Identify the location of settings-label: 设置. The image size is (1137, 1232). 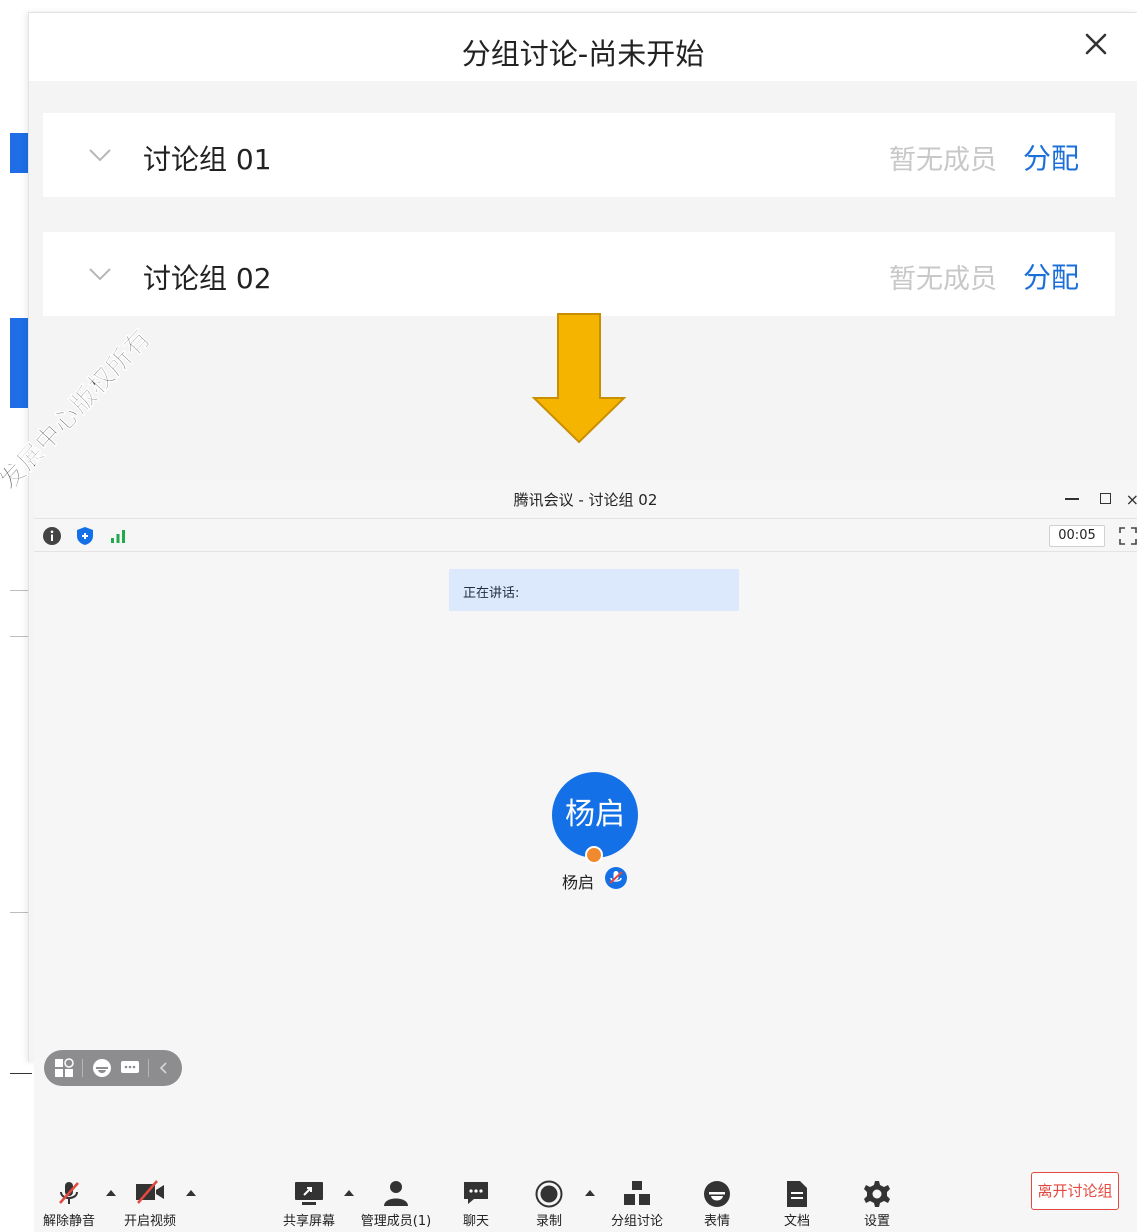
(876, 1221).